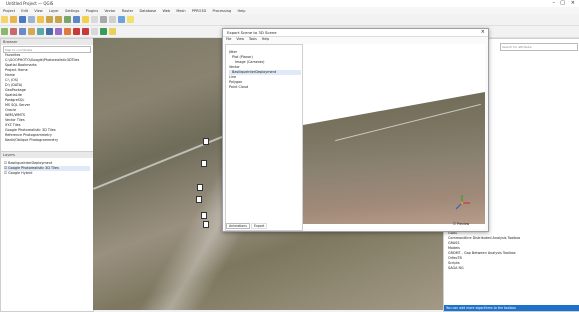 The height and width of the screenshot is (312, 579). I want to click on browser-item: Nadir/Oblique Photogrammetry, so click(48, 140).